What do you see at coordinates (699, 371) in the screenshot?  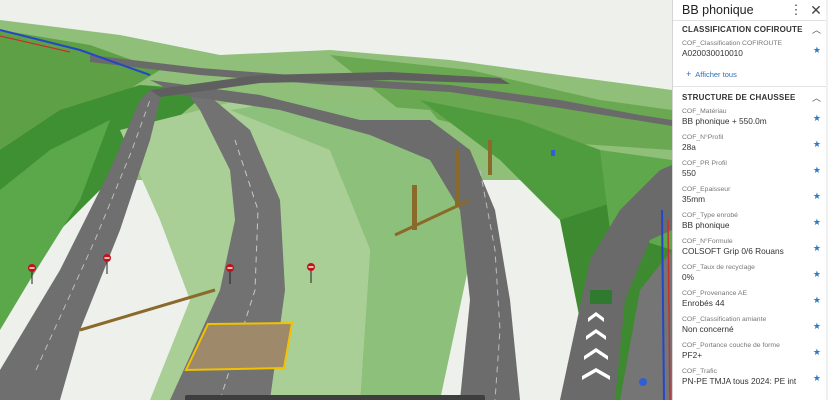 I see `field-label: COF_Trafic` at bounding box center [699, 371].